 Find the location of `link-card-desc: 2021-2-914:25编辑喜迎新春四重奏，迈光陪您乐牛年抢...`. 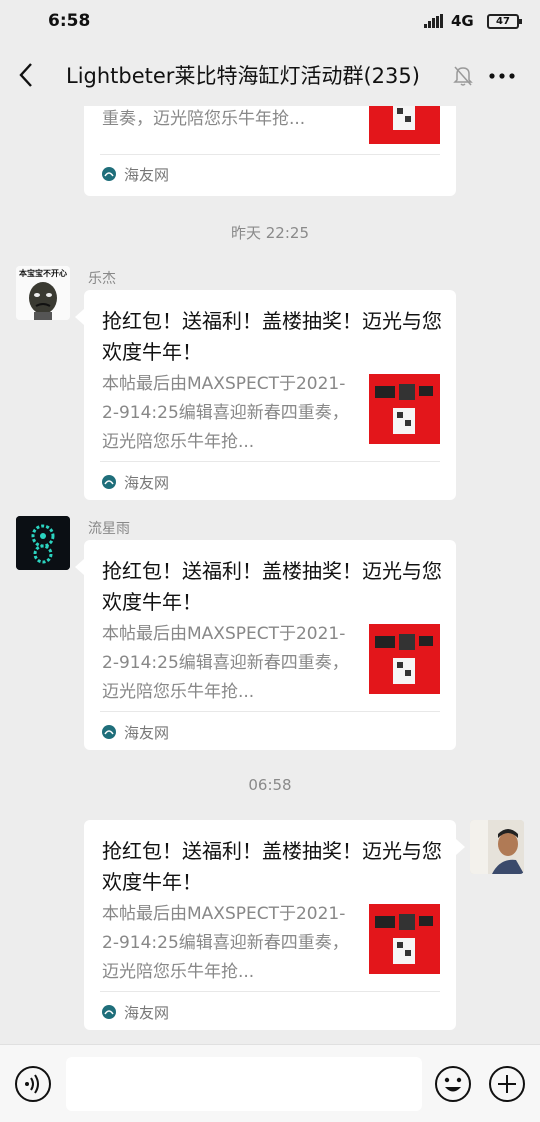

link-card-desc: 2021-2-914:25编辑喜迎新春四重奏，迈光陪您乐牛年抢... is located at coordinates (204, 119).